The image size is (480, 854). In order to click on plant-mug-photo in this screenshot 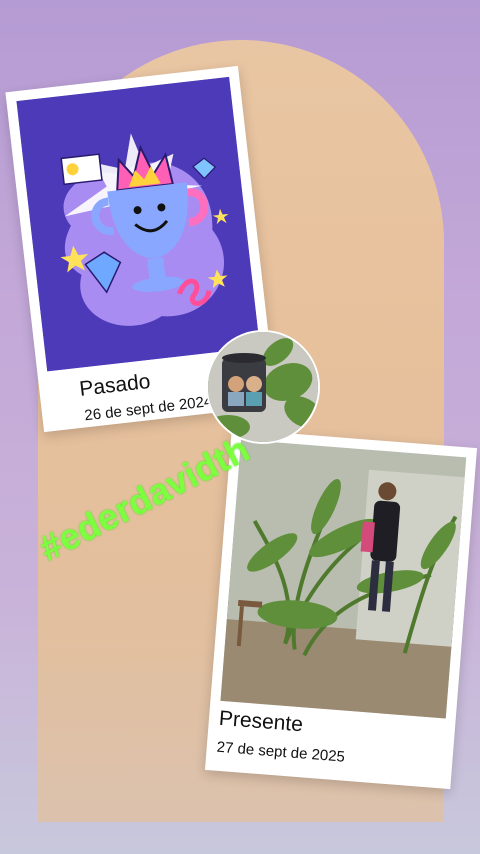, I will do `click(263, 387)`.